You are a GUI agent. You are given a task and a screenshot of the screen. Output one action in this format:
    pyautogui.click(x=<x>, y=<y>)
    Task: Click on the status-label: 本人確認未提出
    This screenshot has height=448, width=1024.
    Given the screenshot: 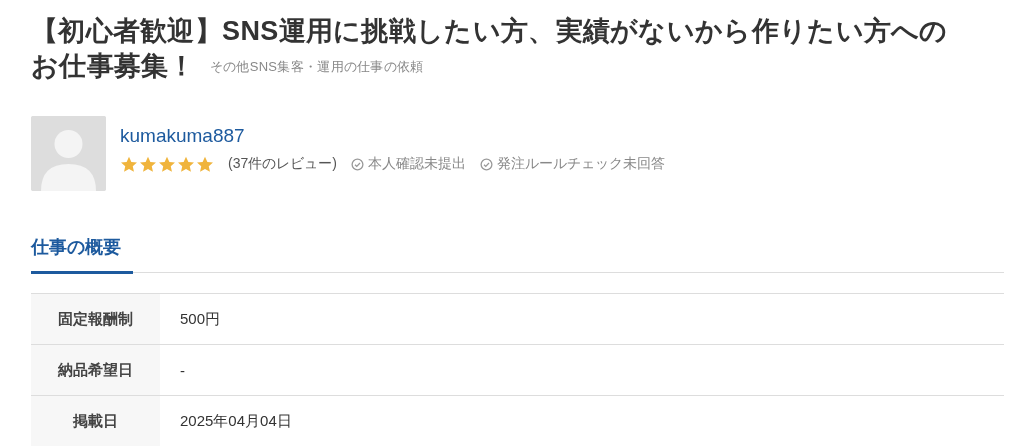 What is the action you would take?
    pyautogui.click(x=416, y=164)
    